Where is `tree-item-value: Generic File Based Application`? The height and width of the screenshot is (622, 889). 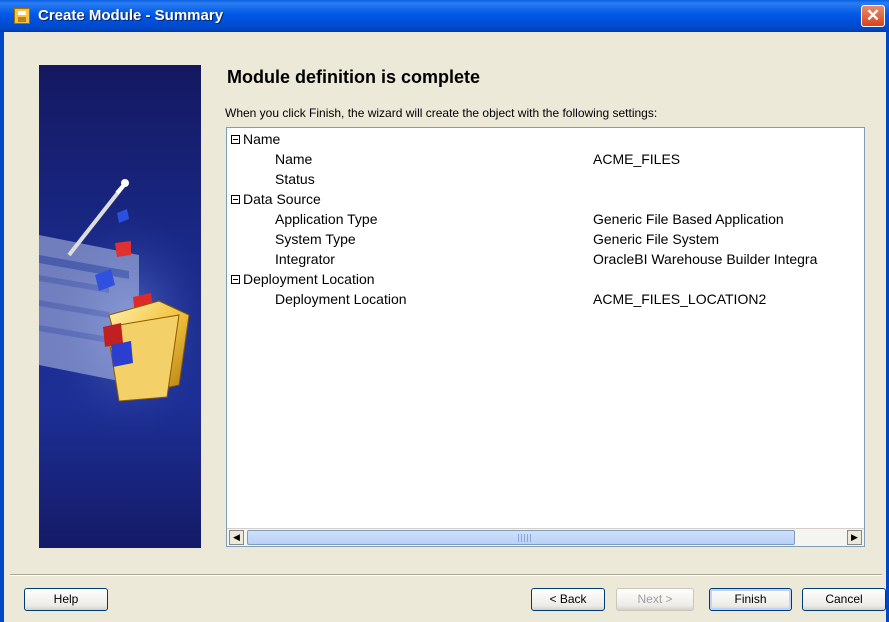 tree-item-value: Generic File Based Application is located at coordinates (688, 219).